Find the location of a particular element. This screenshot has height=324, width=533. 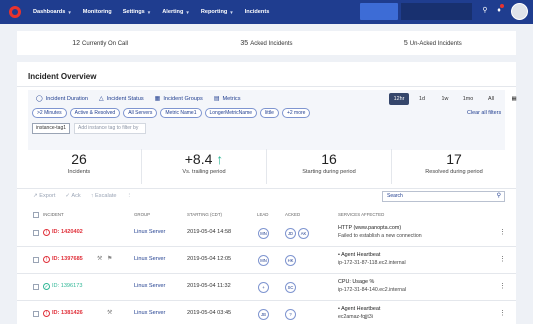

nav-search-area is located at coordinates (436, 11).